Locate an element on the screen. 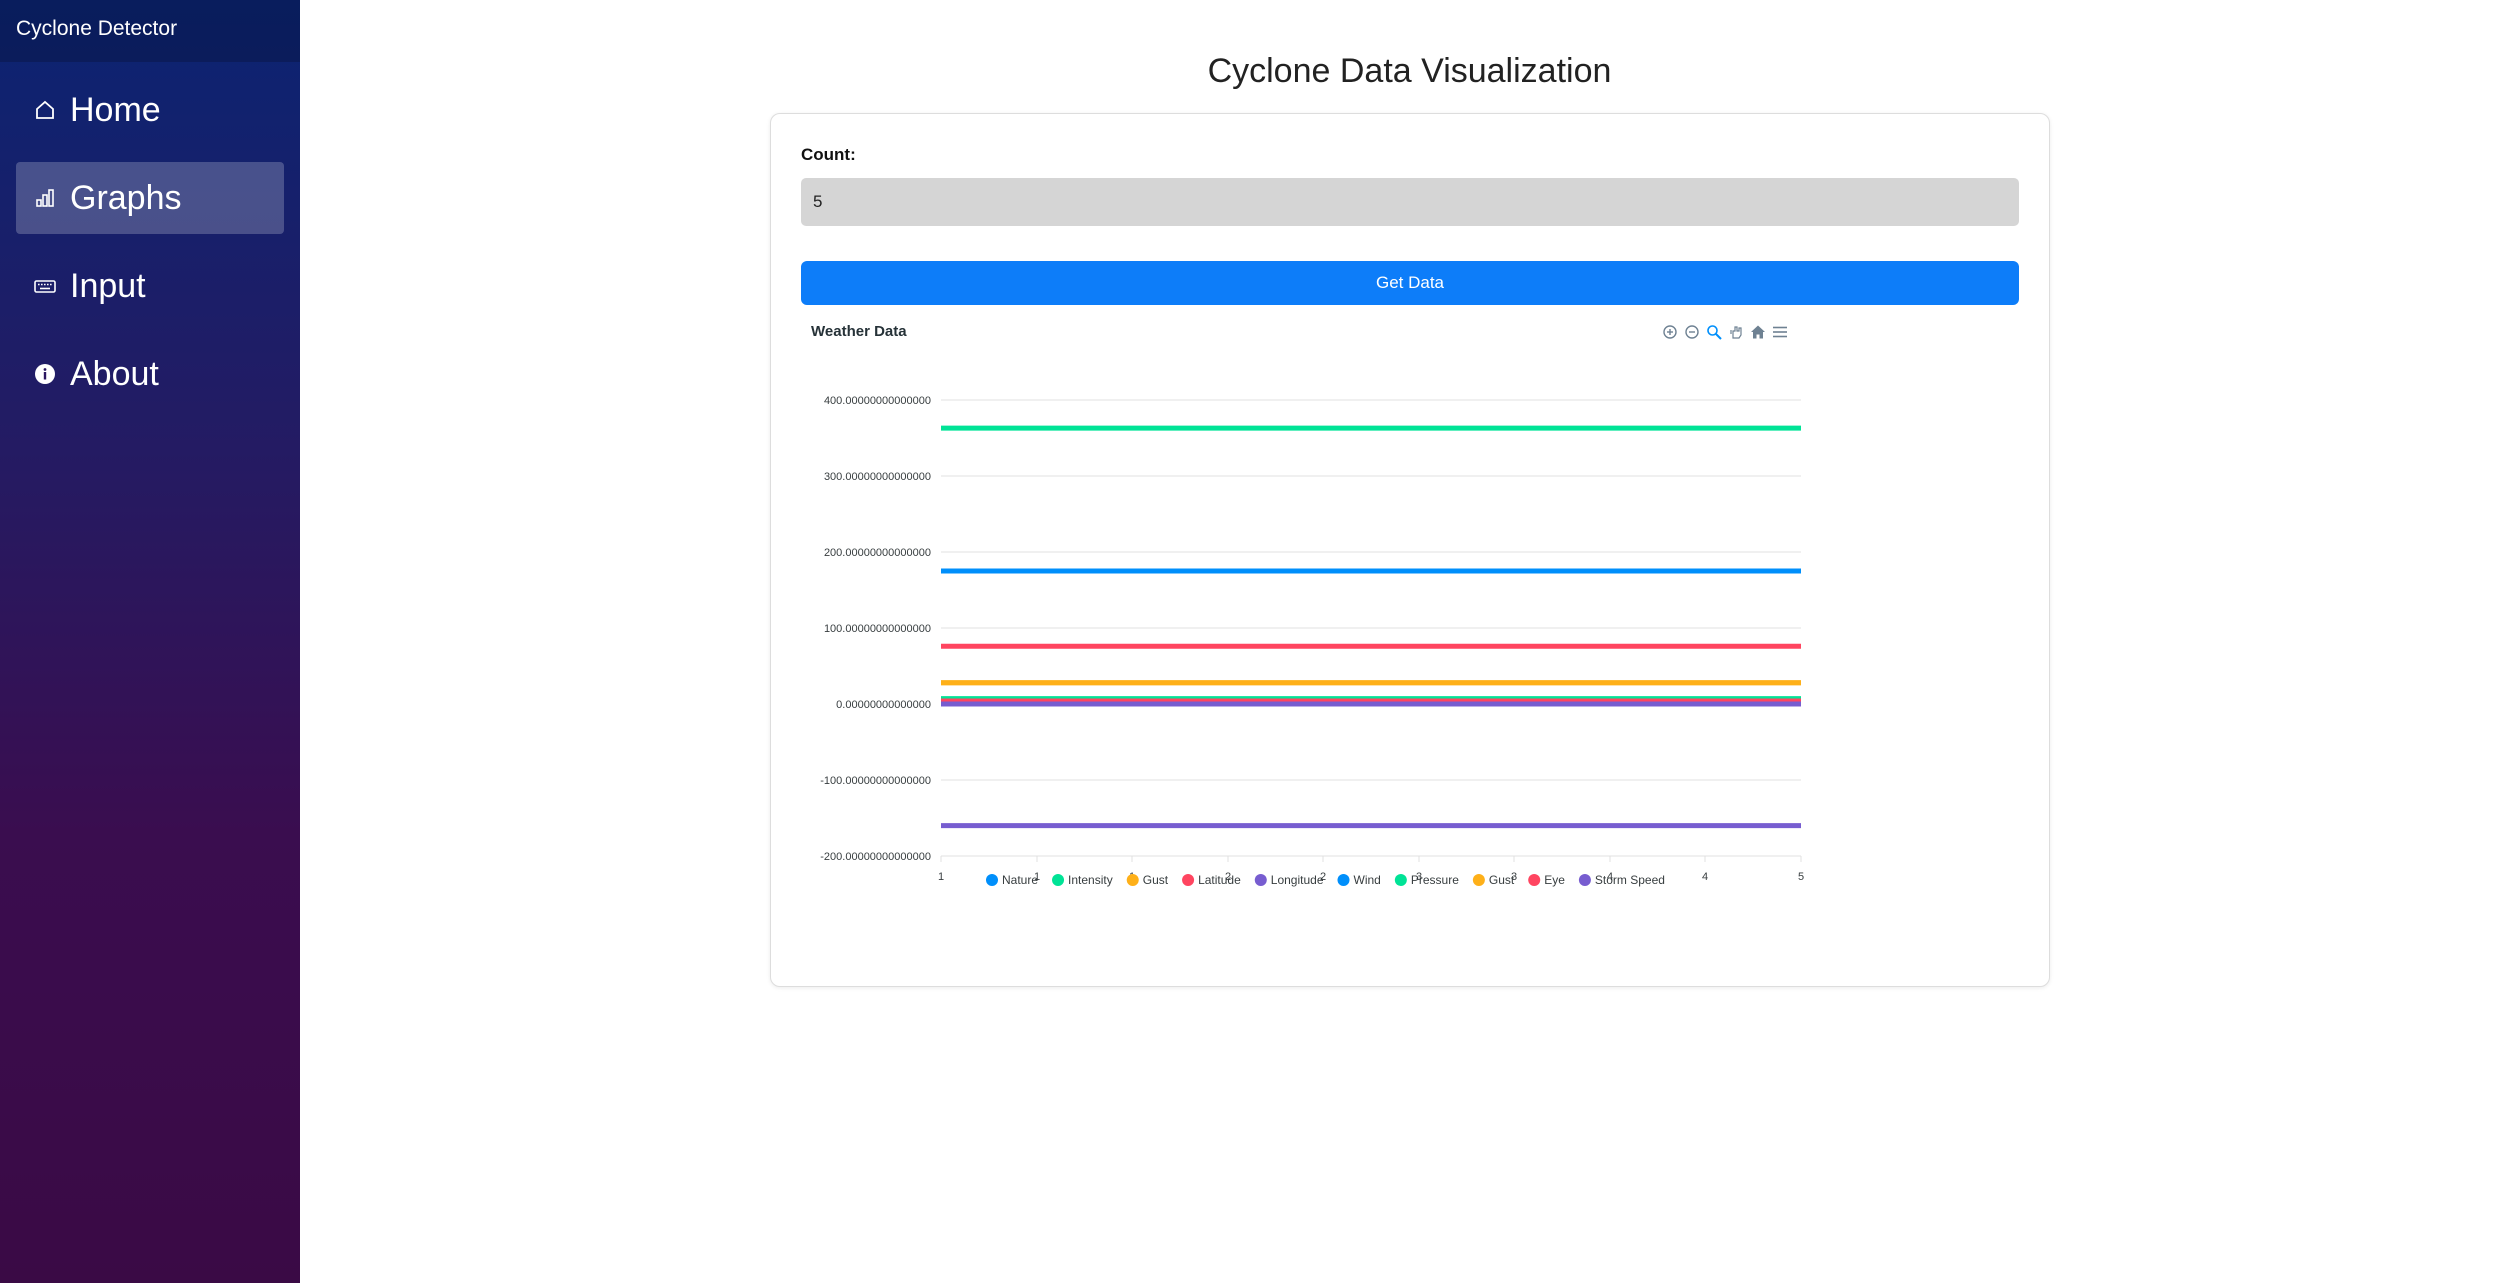 This screenshot has height=1283, width=2519. app-title: Cyclone Detector is located at coordinates (150, 31).